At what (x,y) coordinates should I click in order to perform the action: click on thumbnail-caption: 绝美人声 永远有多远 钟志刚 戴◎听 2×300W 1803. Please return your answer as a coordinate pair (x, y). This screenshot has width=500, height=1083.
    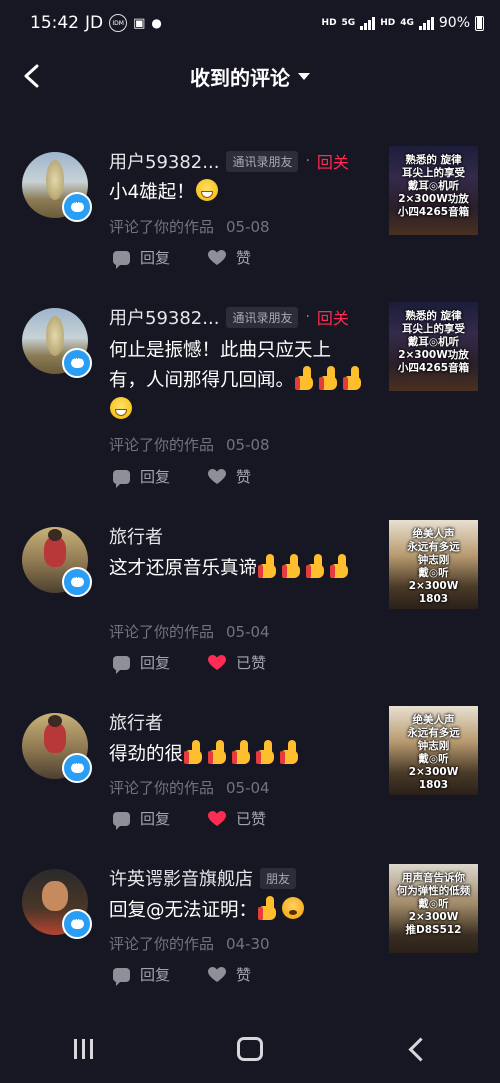
    Looking at the image, I should click on (433, 752).